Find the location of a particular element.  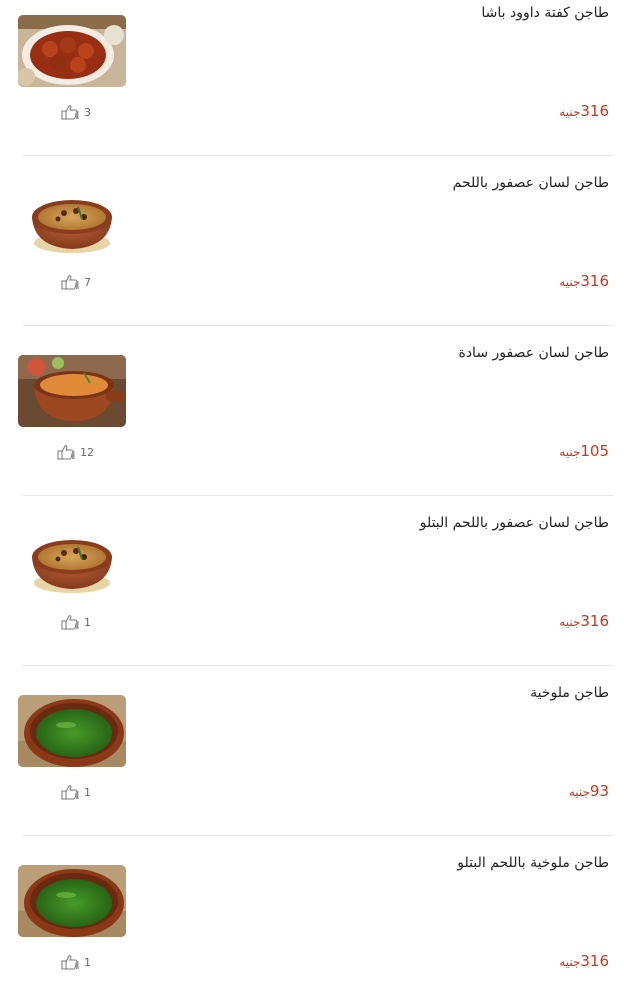

item-price: 105جنيه is located at coordinates (584, 450).